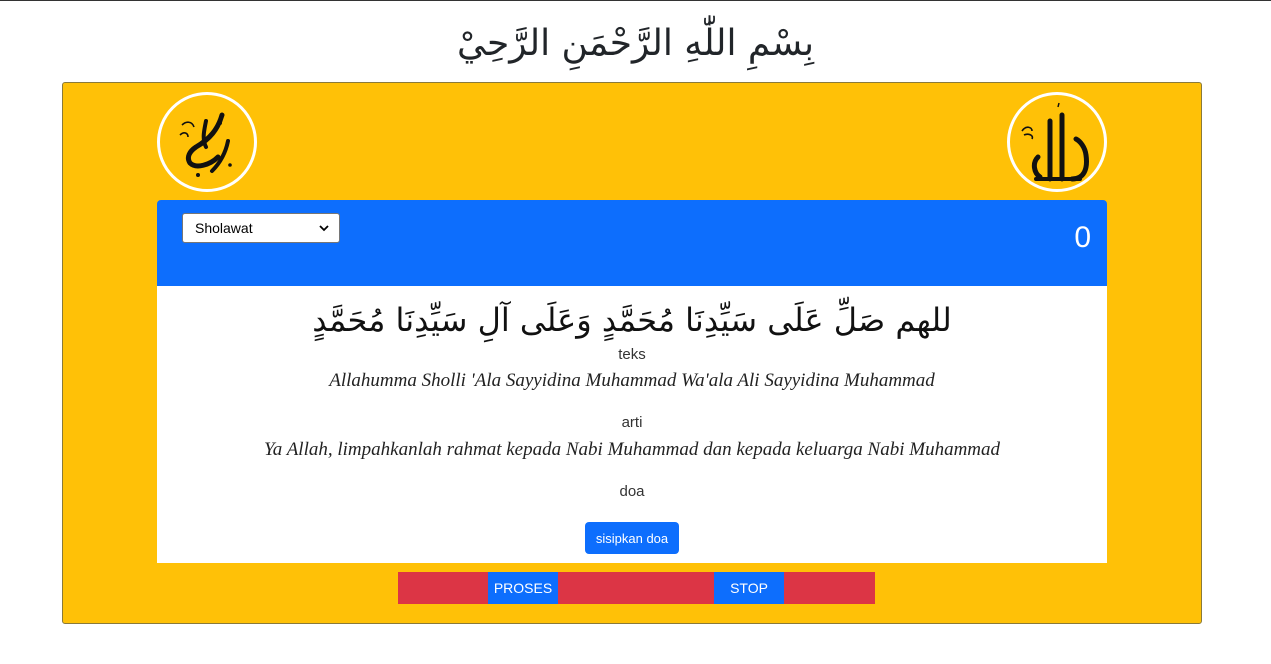 The height and width of the screenshot is (664, 1271). What do you see at coordinates (324, 228) in the screenshot?
I see `chevron-down-icon` at bounding box center [324, 228].